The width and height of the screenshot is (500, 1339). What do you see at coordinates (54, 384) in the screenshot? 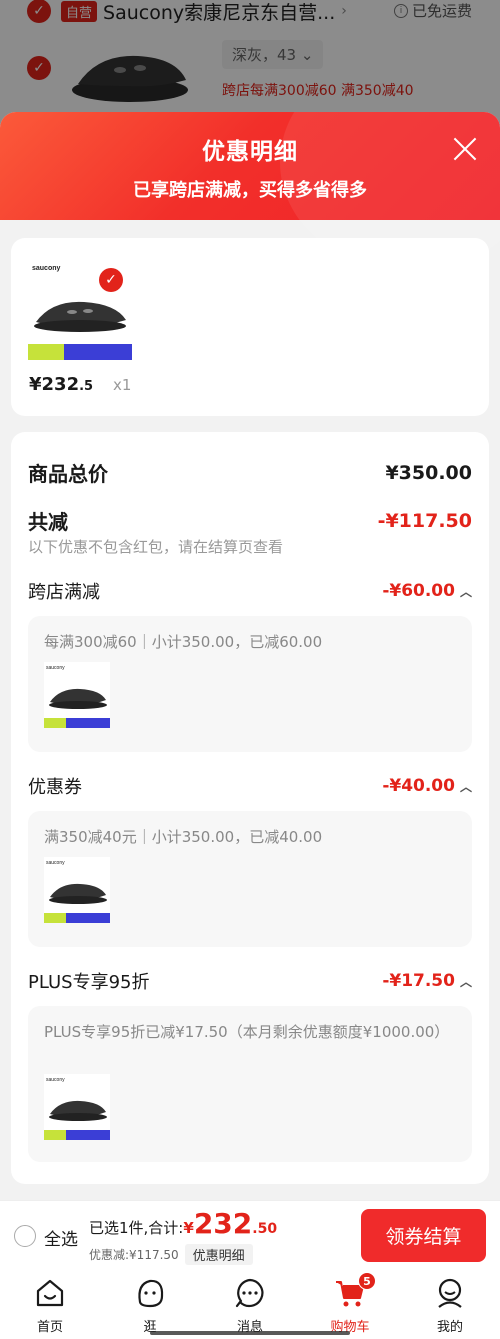
I see `price-integer: ¥232` at bounding box center [54, 384].